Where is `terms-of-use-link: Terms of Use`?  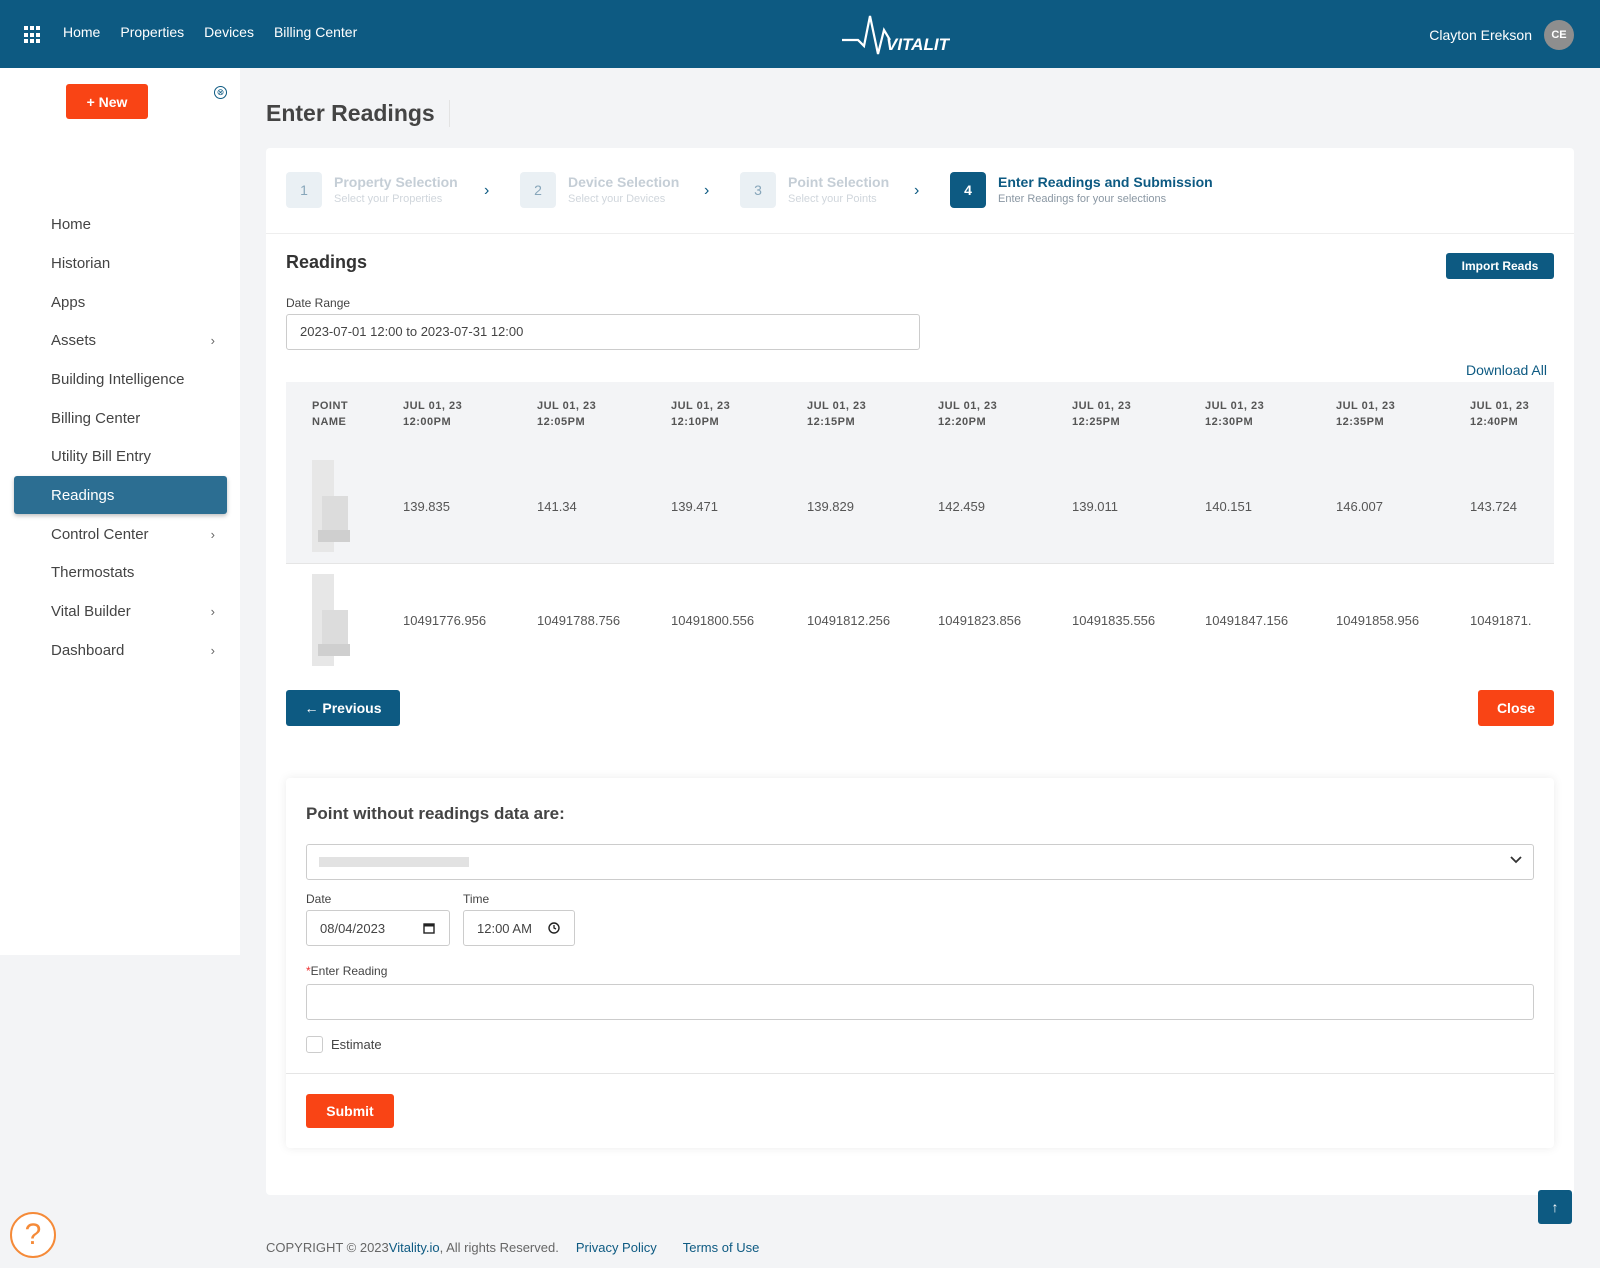
terms-of-use-link: Terms of Use is located at coordinates (721, 1247).